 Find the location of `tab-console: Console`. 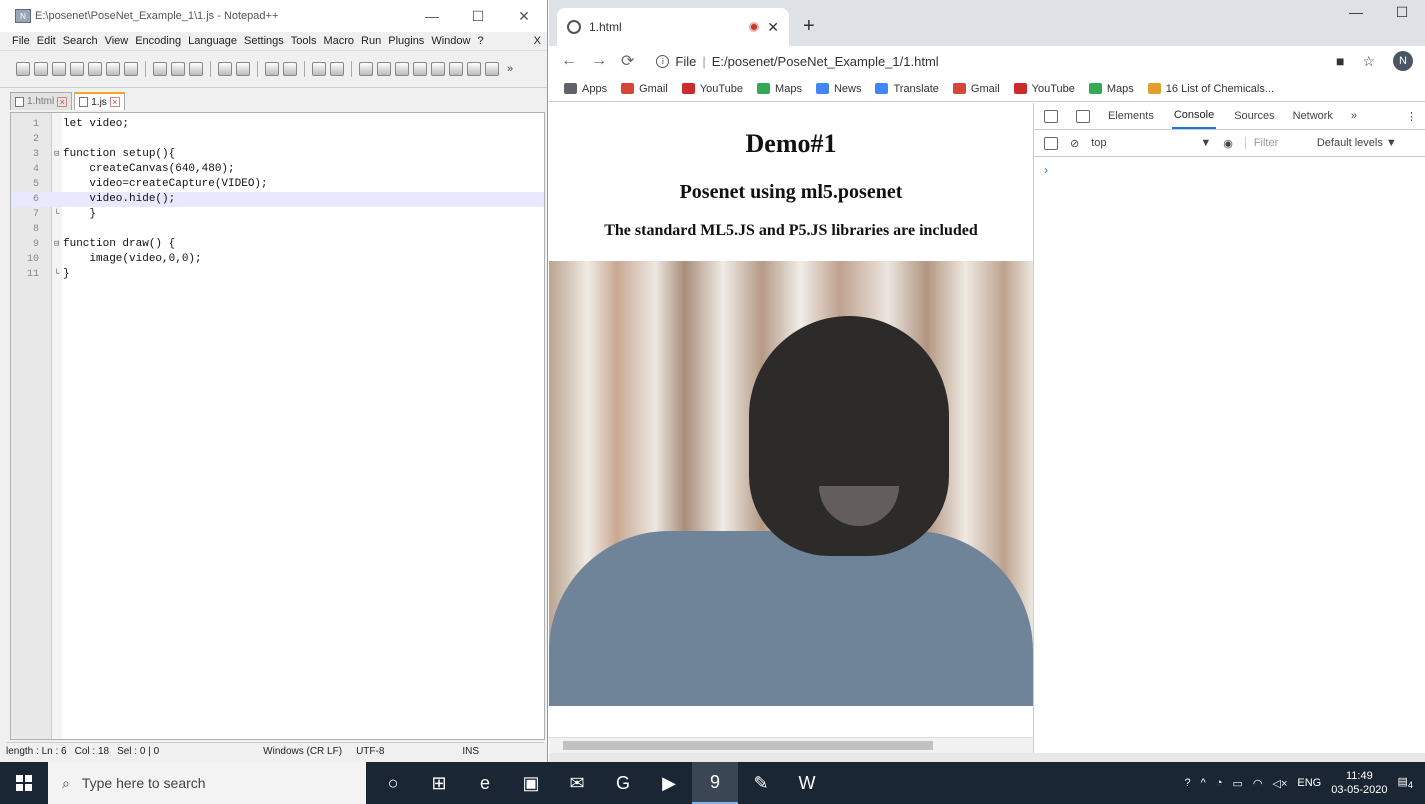

tab-console: Console is located at coordinates (1194, 116).